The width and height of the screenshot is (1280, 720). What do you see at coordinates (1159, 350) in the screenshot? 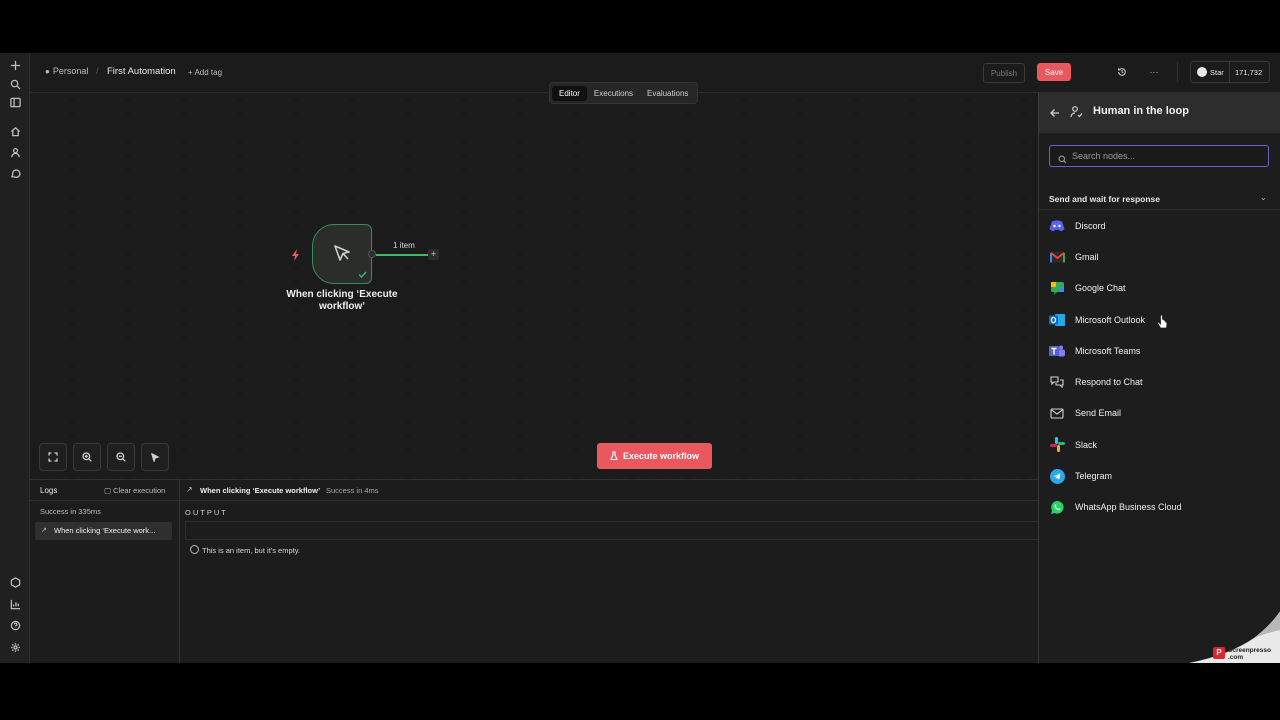
I see `node-item-microsoft-teams: Microsoft Teams` at bounding box center [1159, 350].